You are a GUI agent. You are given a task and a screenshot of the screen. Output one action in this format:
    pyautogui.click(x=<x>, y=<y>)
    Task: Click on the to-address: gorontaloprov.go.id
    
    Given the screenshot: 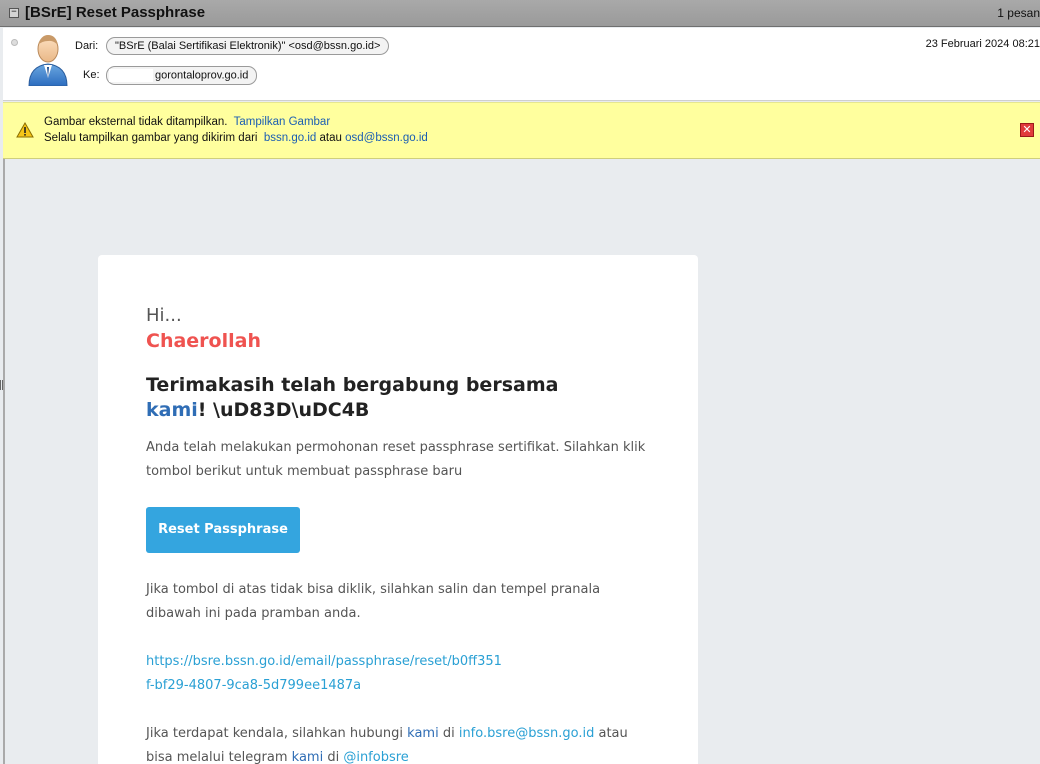 What is the action you would take?
    pyautogui.click(x=182, y=75)
    